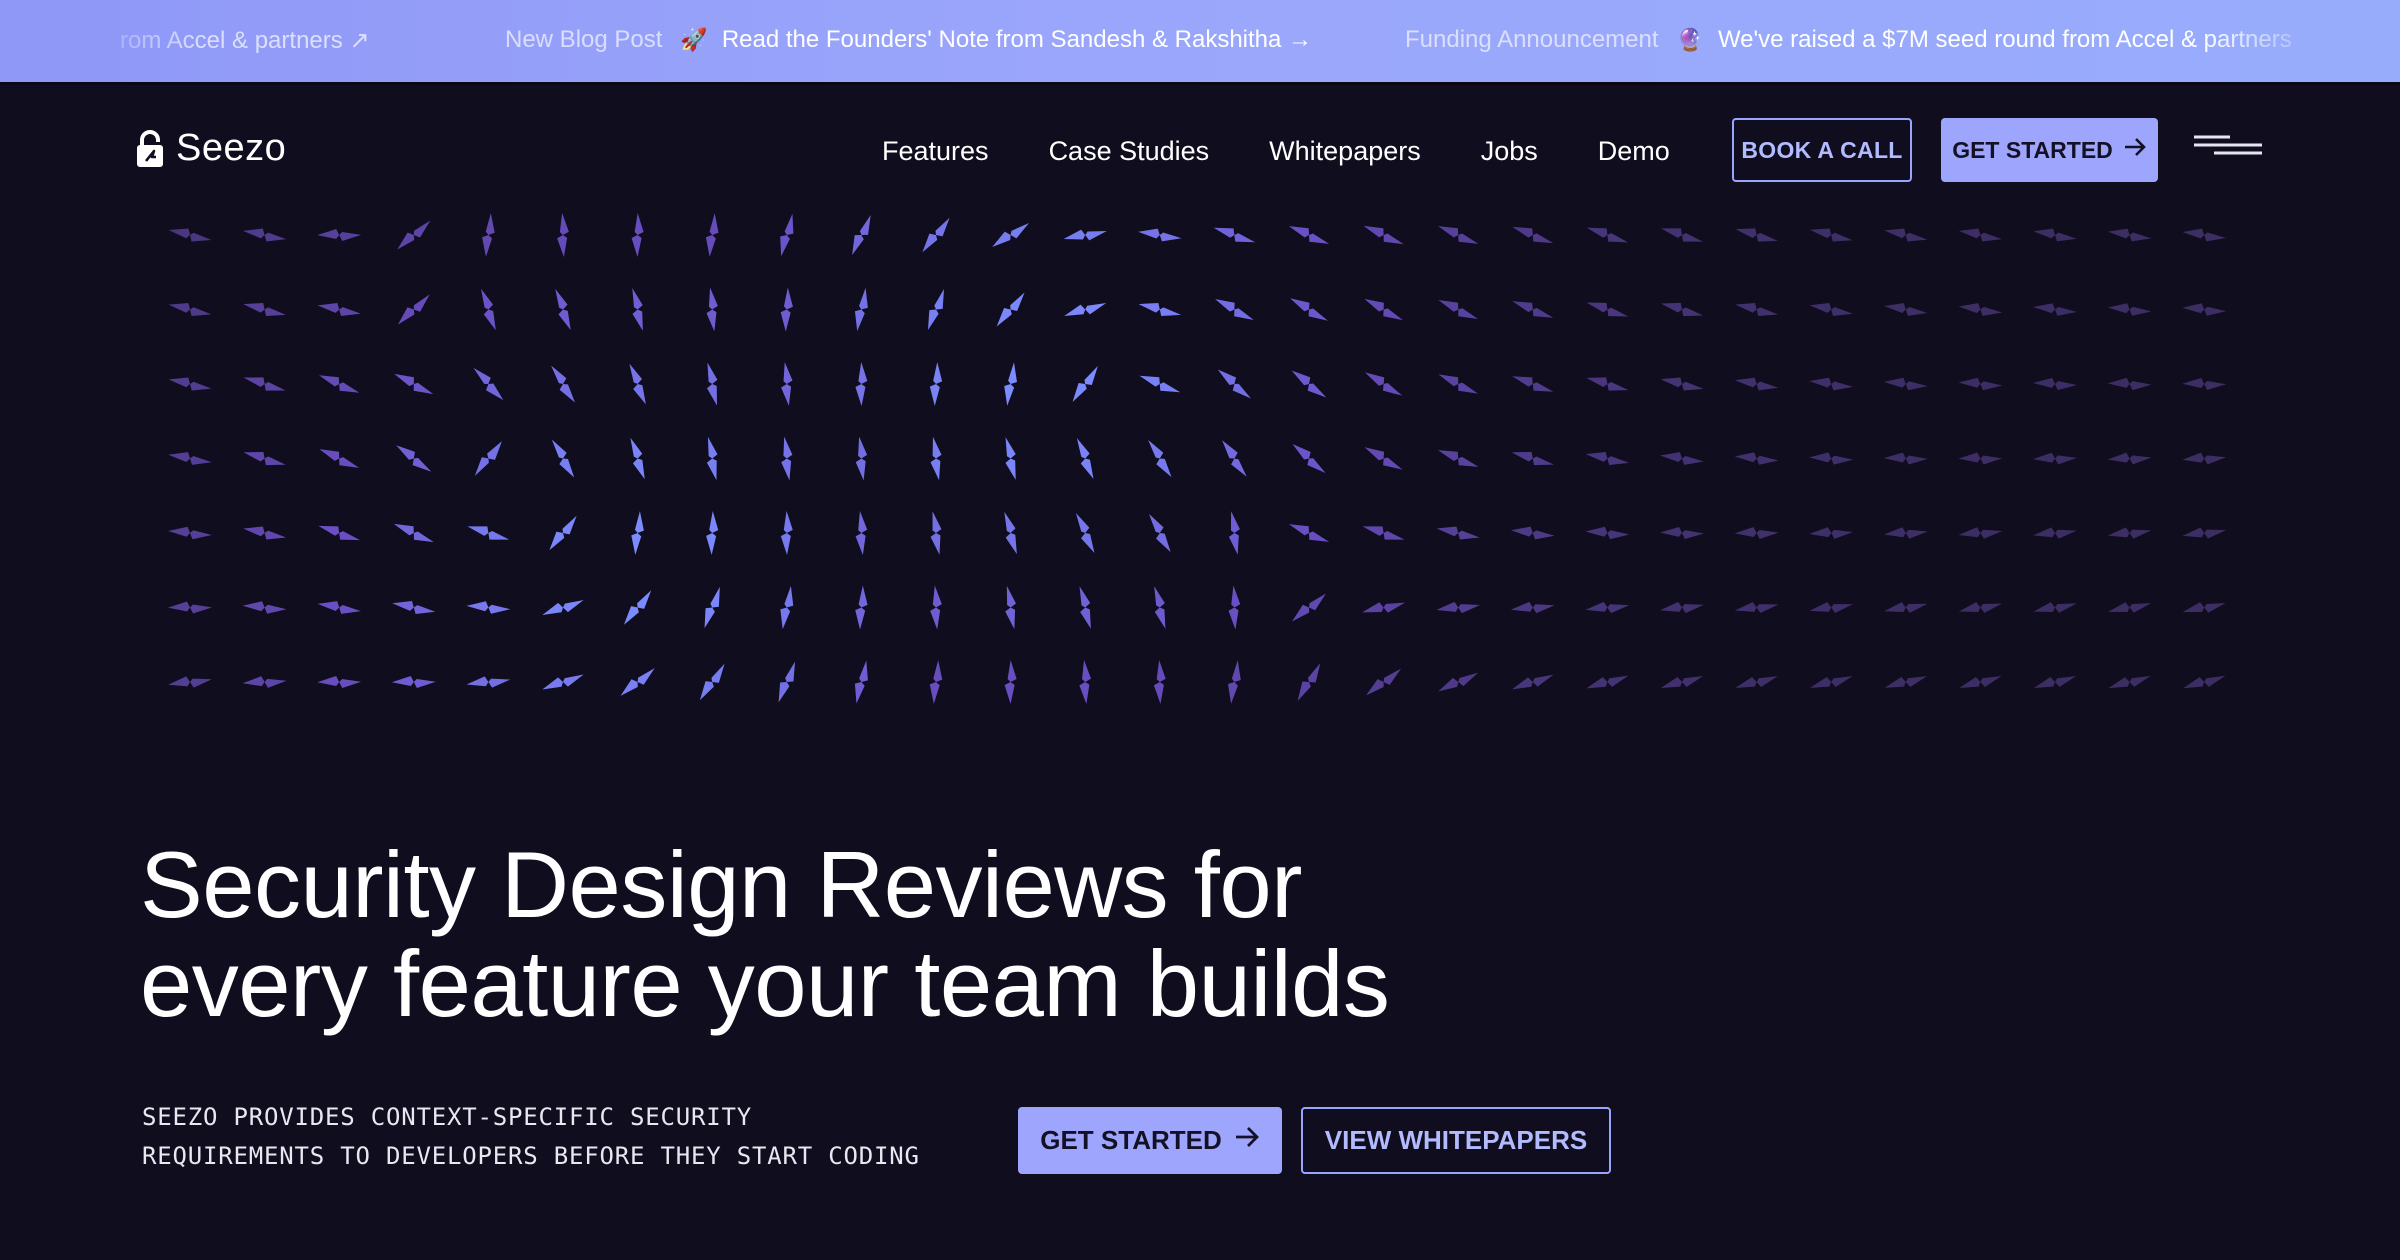 The image size is (2400, 1260). I want to click on hero-title-line-1: Security Design Reviews for, so click(721, 884).